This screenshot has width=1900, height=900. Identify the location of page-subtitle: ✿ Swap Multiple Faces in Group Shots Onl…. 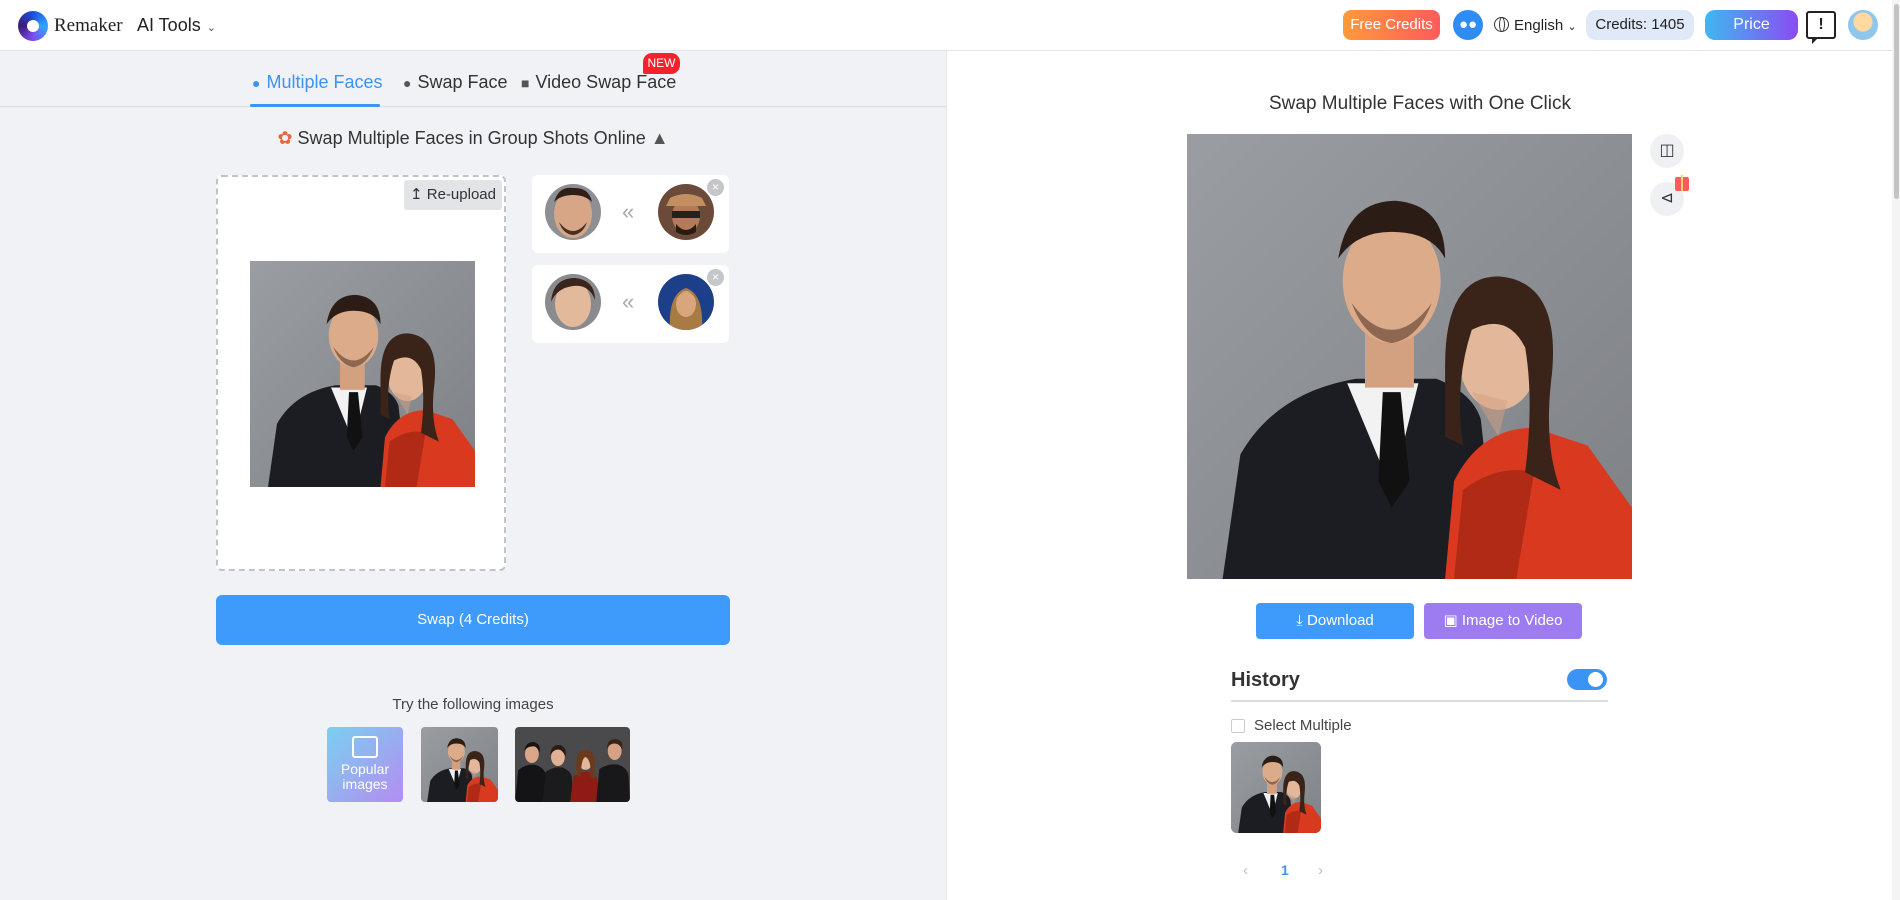
(473, 138).